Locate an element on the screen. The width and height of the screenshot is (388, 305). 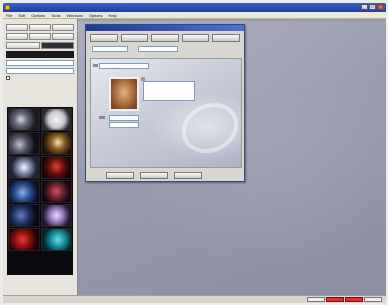
title-bar: _ □ × is located at coordinates (194, 7).